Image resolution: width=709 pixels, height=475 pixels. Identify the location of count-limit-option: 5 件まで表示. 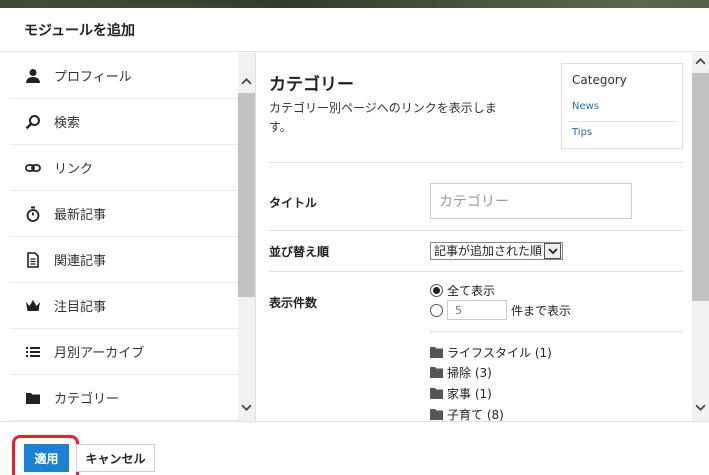
(500, 310).